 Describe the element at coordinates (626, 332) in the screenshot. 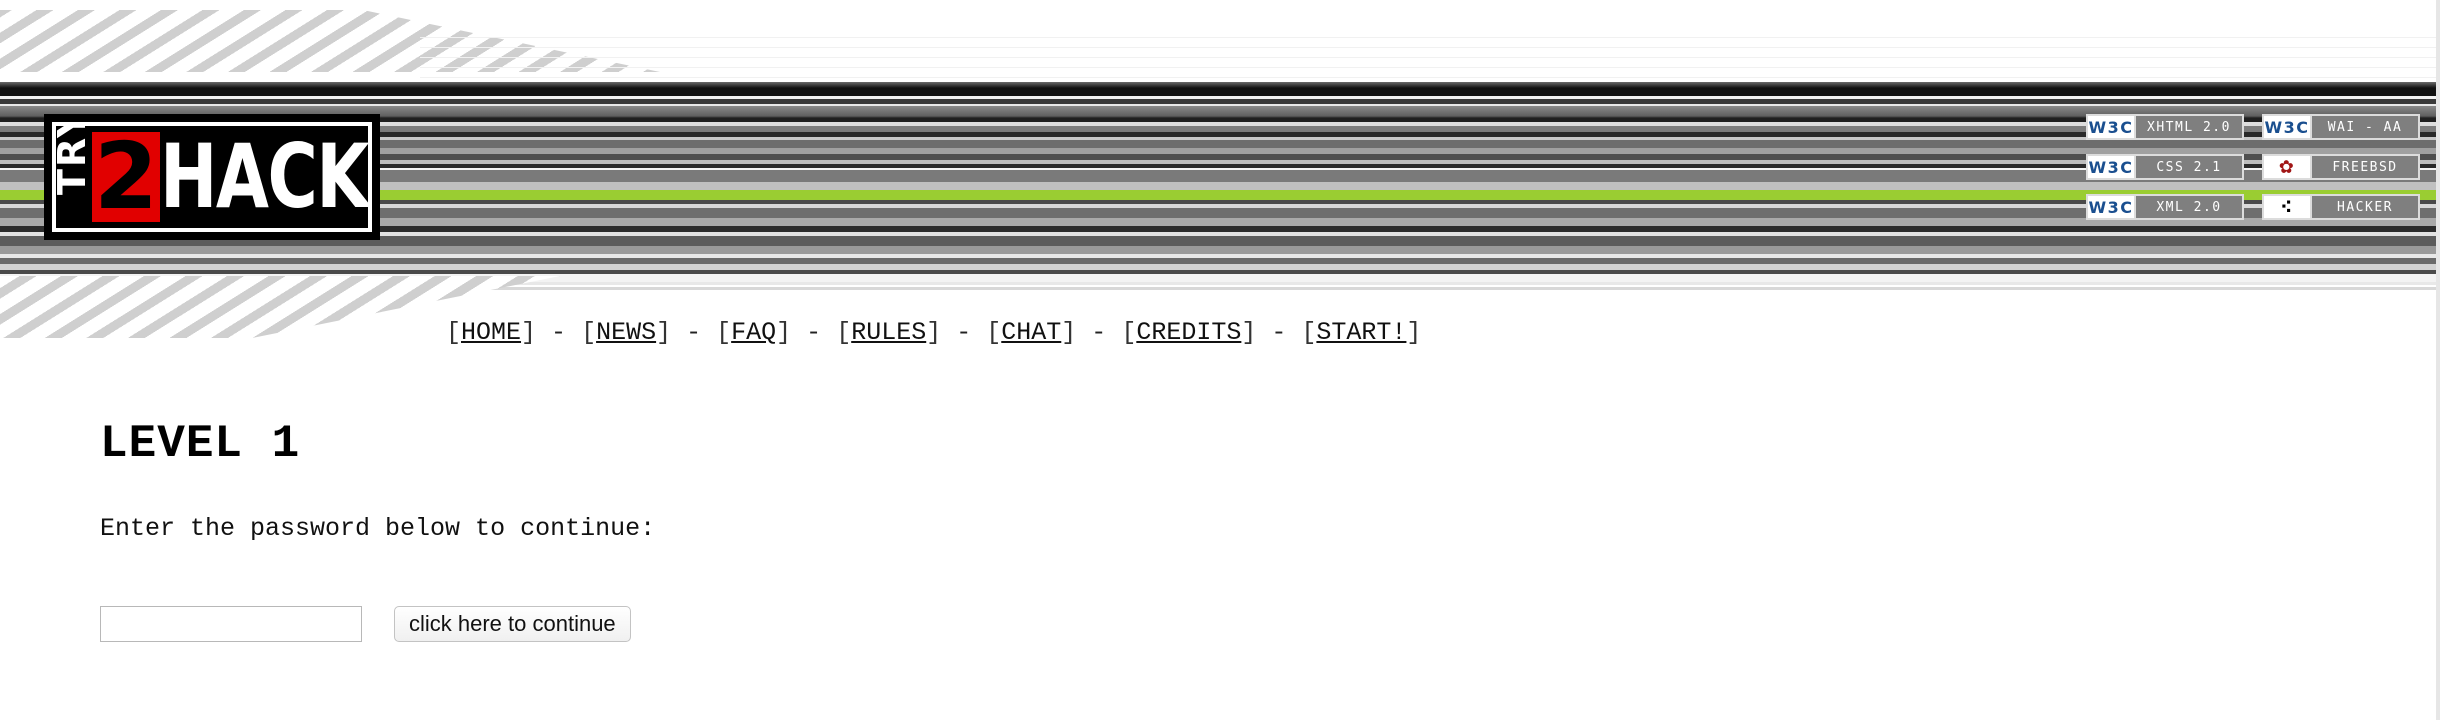

I see `nav-link-news: NEWS` at that location.